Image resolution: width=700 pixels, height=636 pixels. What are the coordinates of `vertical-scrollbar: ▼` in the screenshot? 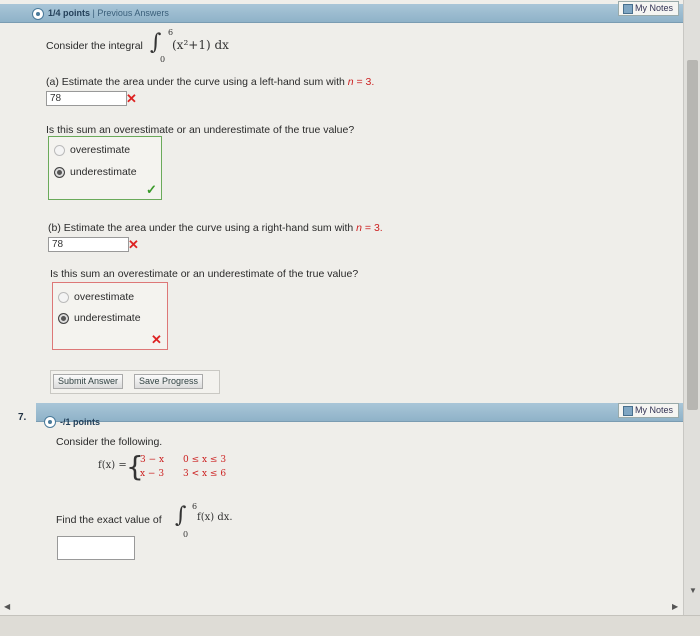 It's located at (691, 307).